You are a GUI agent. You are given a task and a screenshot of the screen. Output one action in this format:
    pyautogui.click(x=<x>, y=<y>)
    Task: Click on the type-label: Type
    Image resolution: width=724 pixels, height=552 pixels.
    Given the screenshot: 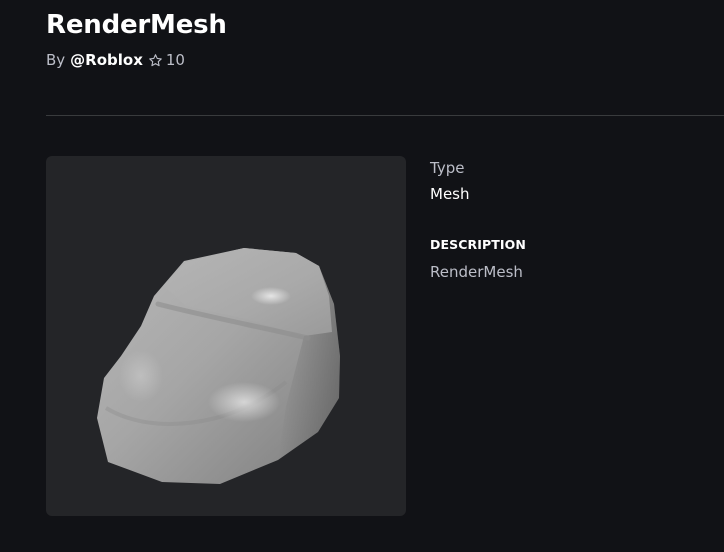 What is the action you would take?
    pyautogui.click(x=447, y=168)
    